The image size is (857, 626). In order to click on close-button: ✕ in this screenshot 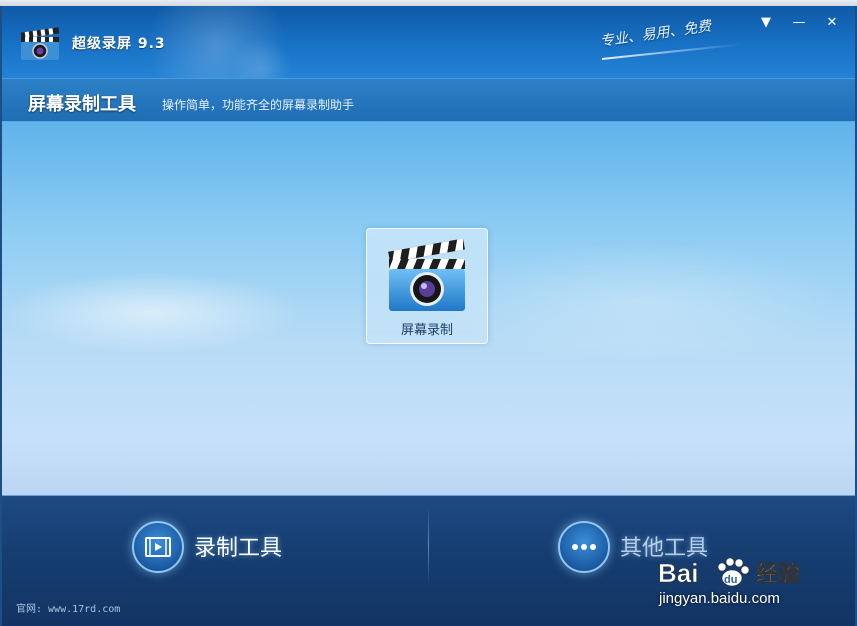, I will do `click(832, 23)`.